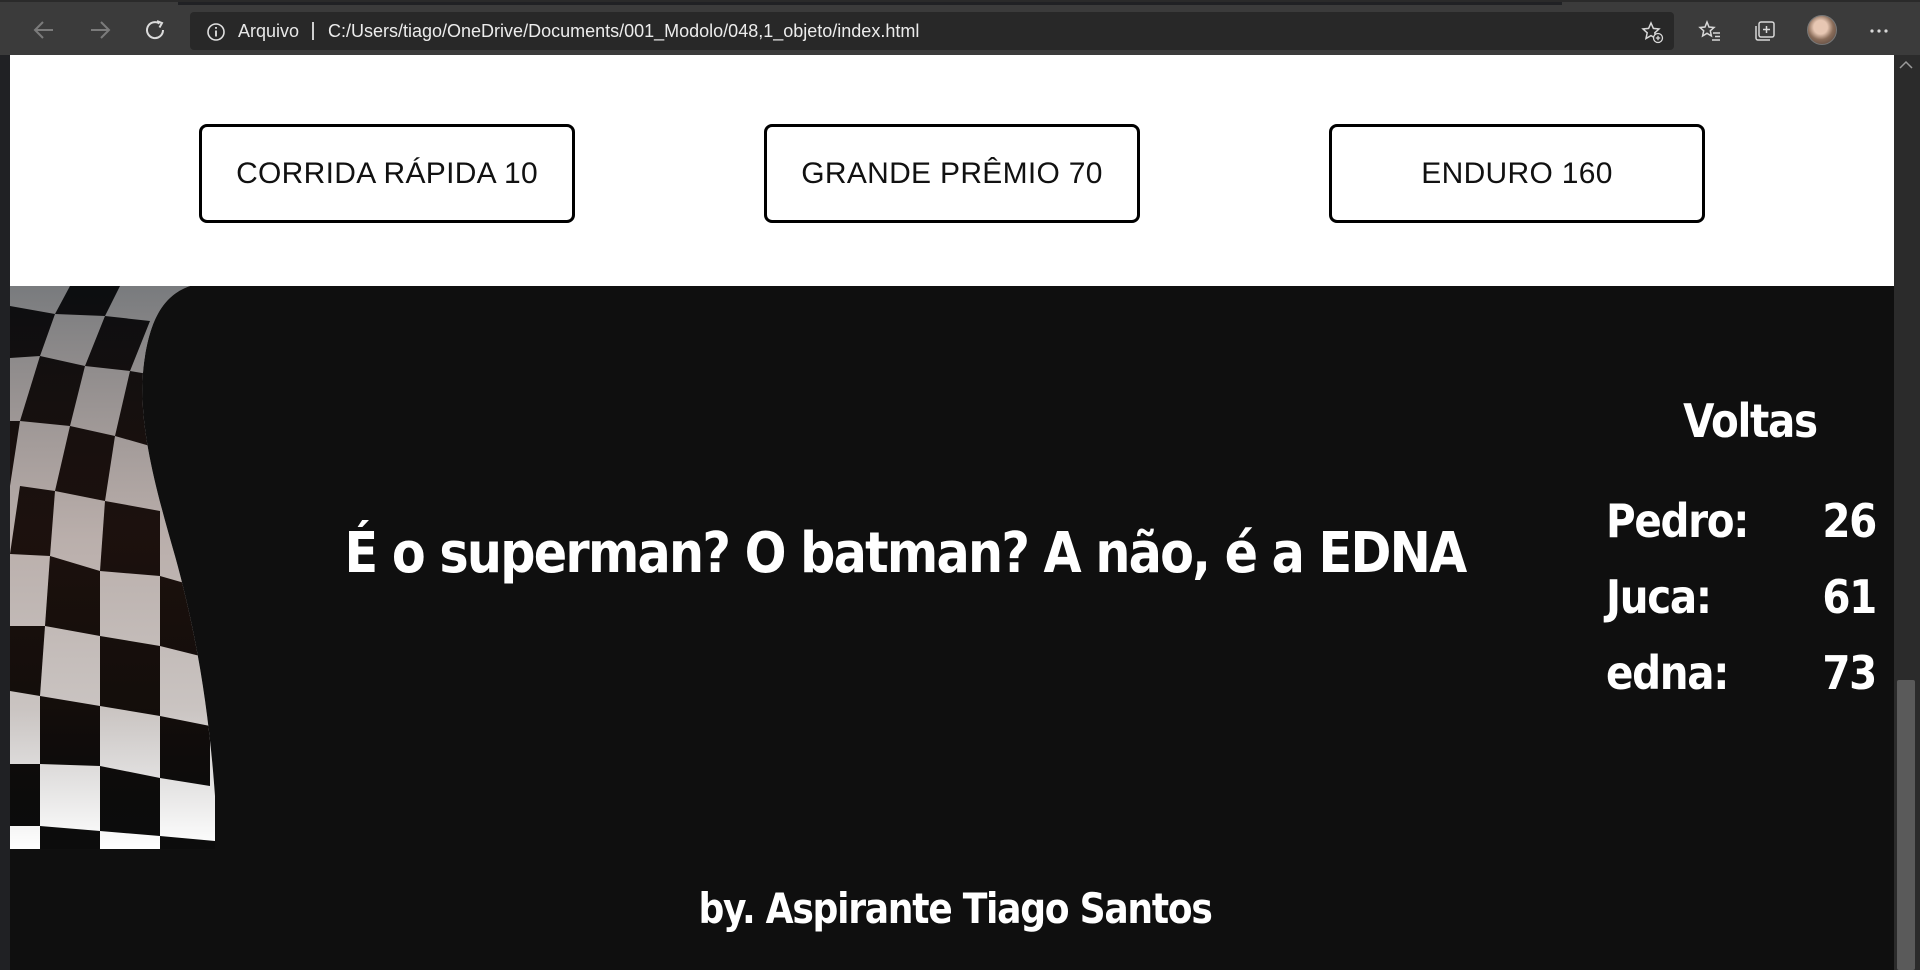 This screenshot has width=1920, height=970. Describe the element at coordinates (387, 173) in the screenshot. I see `quick-race-button: CORRIDA RÁPIDA 10` at that location.